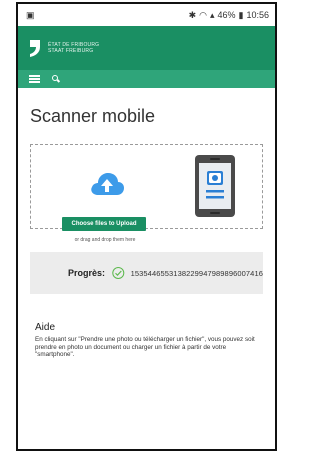 Image resolution: width=320 pixels, height=453 pixels. What do you see at coordinates (35, 48) in the screenshot?
I see `canton-logo-icon` at bounding box center [35, 48].